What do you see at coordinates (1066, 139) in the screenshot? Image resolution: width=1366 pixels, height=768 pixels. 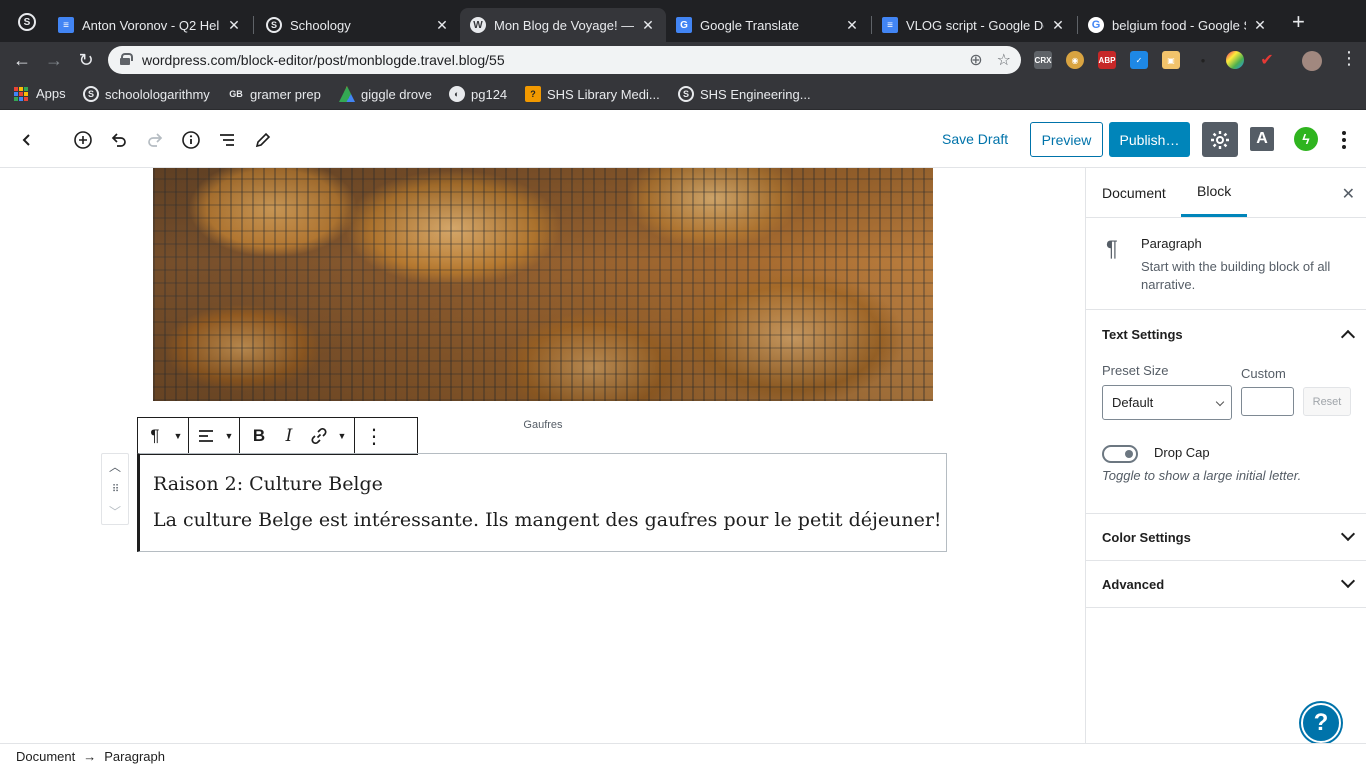 I see `preview-button: Preview` at bounding box center [1066, 139].